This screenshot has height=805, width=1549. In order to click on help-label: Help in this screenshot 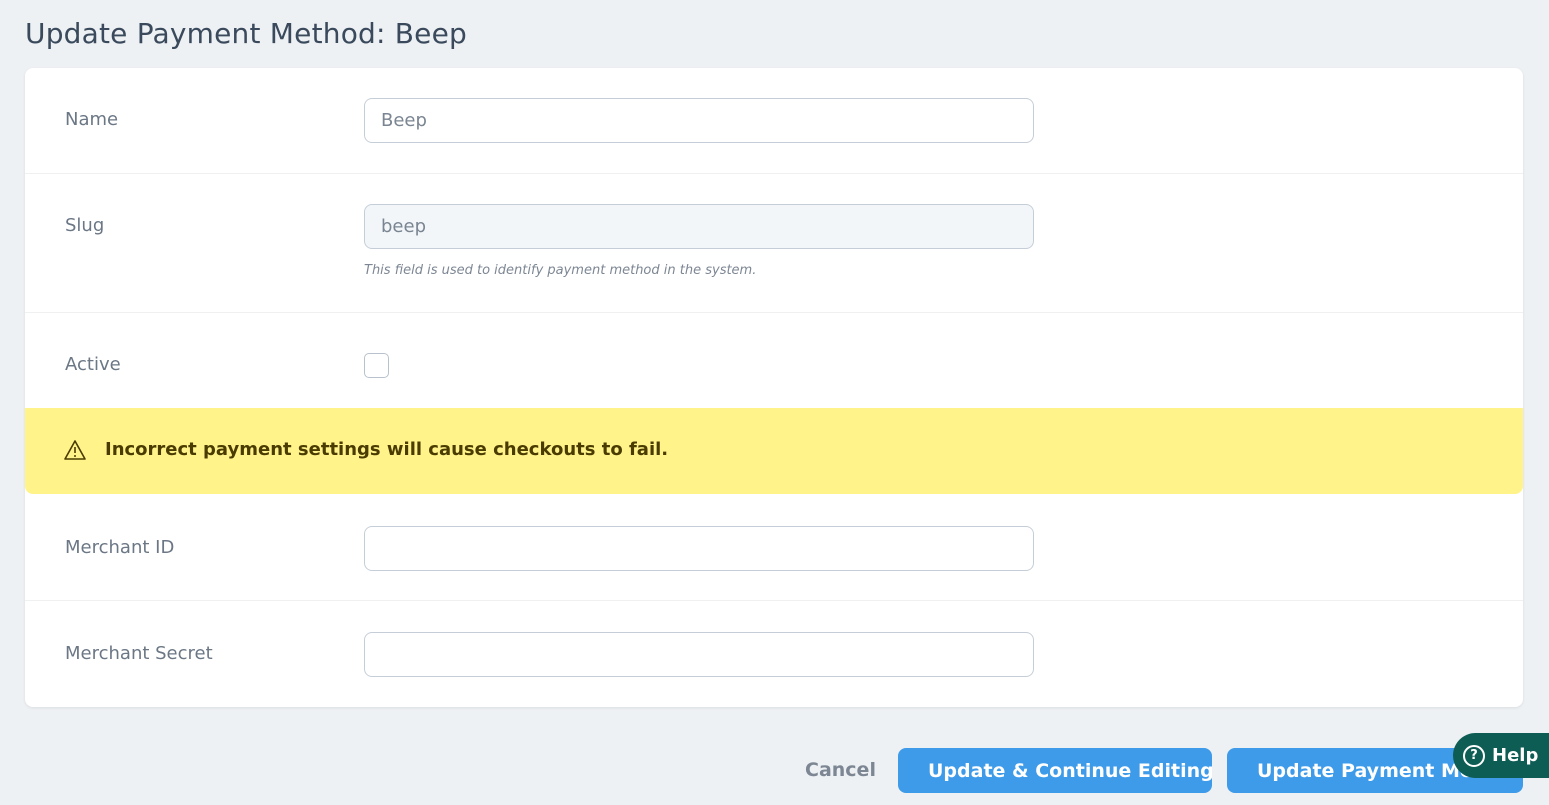, I will do `click(1515, 755)`.